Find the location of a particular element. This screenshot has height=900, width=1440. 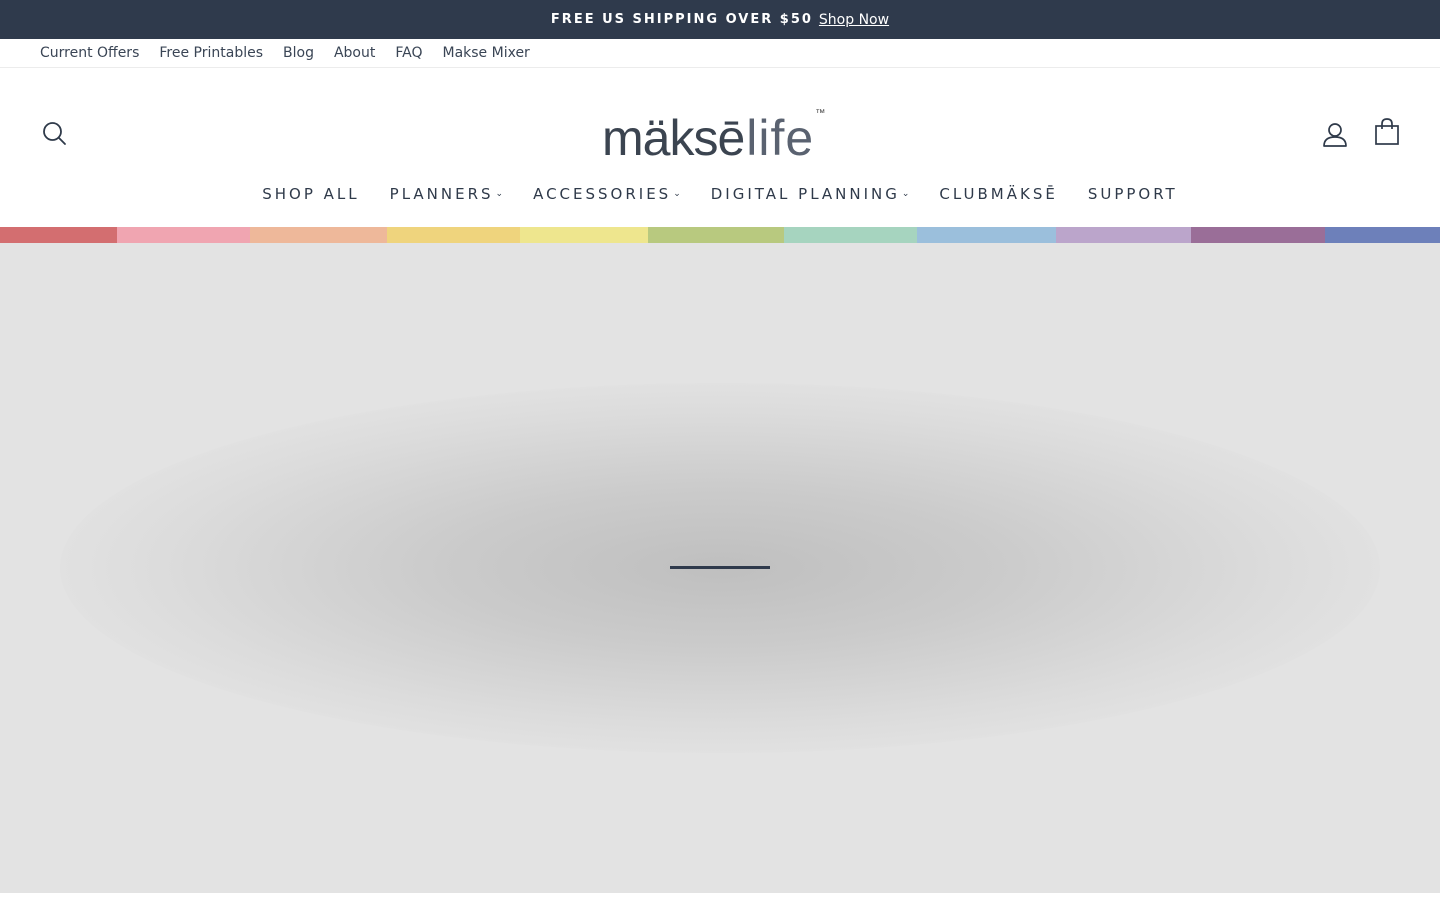

search-button is located at coordinates (55, 134).